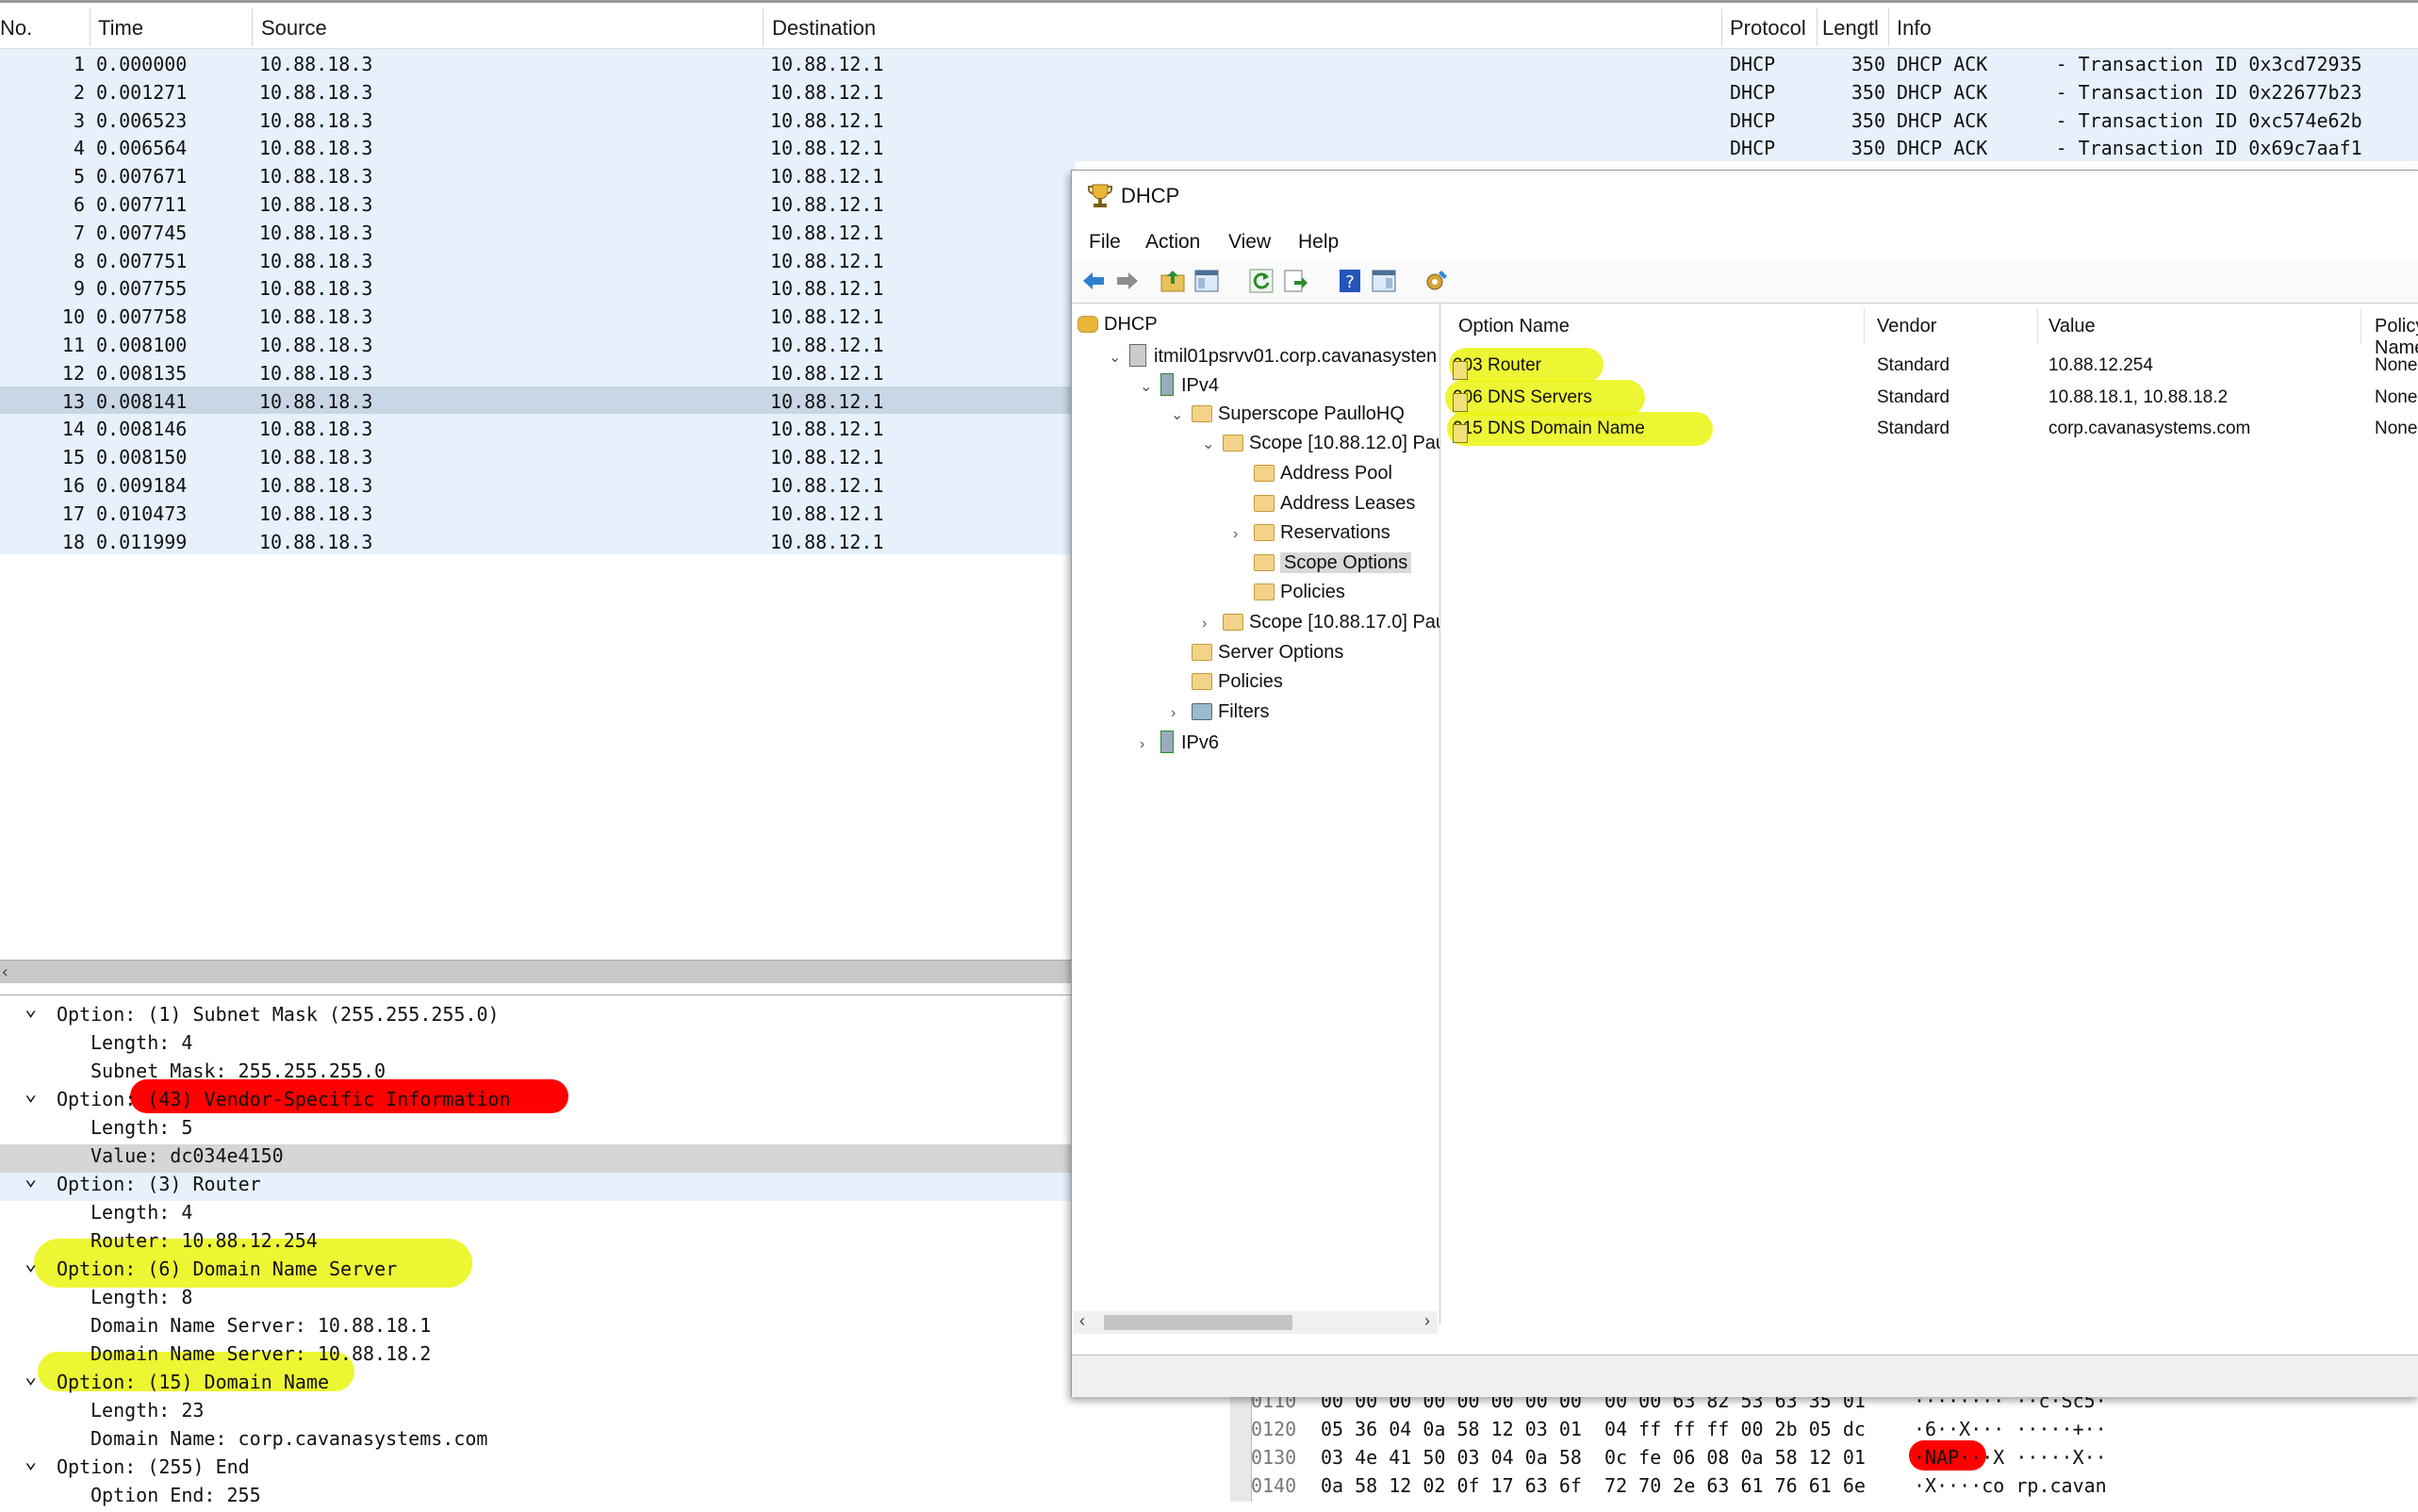  What do you see at coordinates (1437, 281) in the screenshot?
I see `add-server-icon` at bounding box center [1437, 281].